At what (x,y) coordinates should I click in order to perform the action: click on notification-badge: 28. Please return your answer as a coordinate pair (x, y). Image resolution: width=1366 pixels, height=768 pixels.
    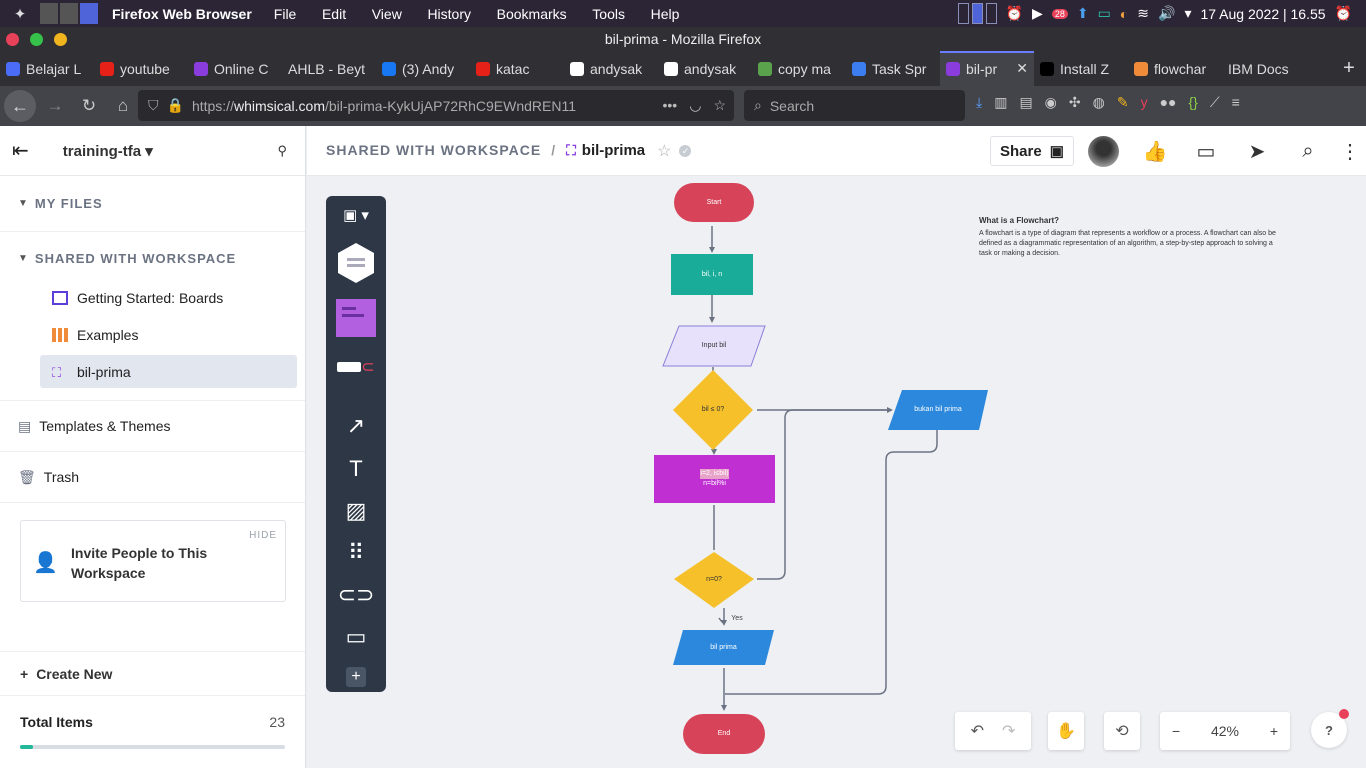
    Looking at the image, I should click on (1059, 13).